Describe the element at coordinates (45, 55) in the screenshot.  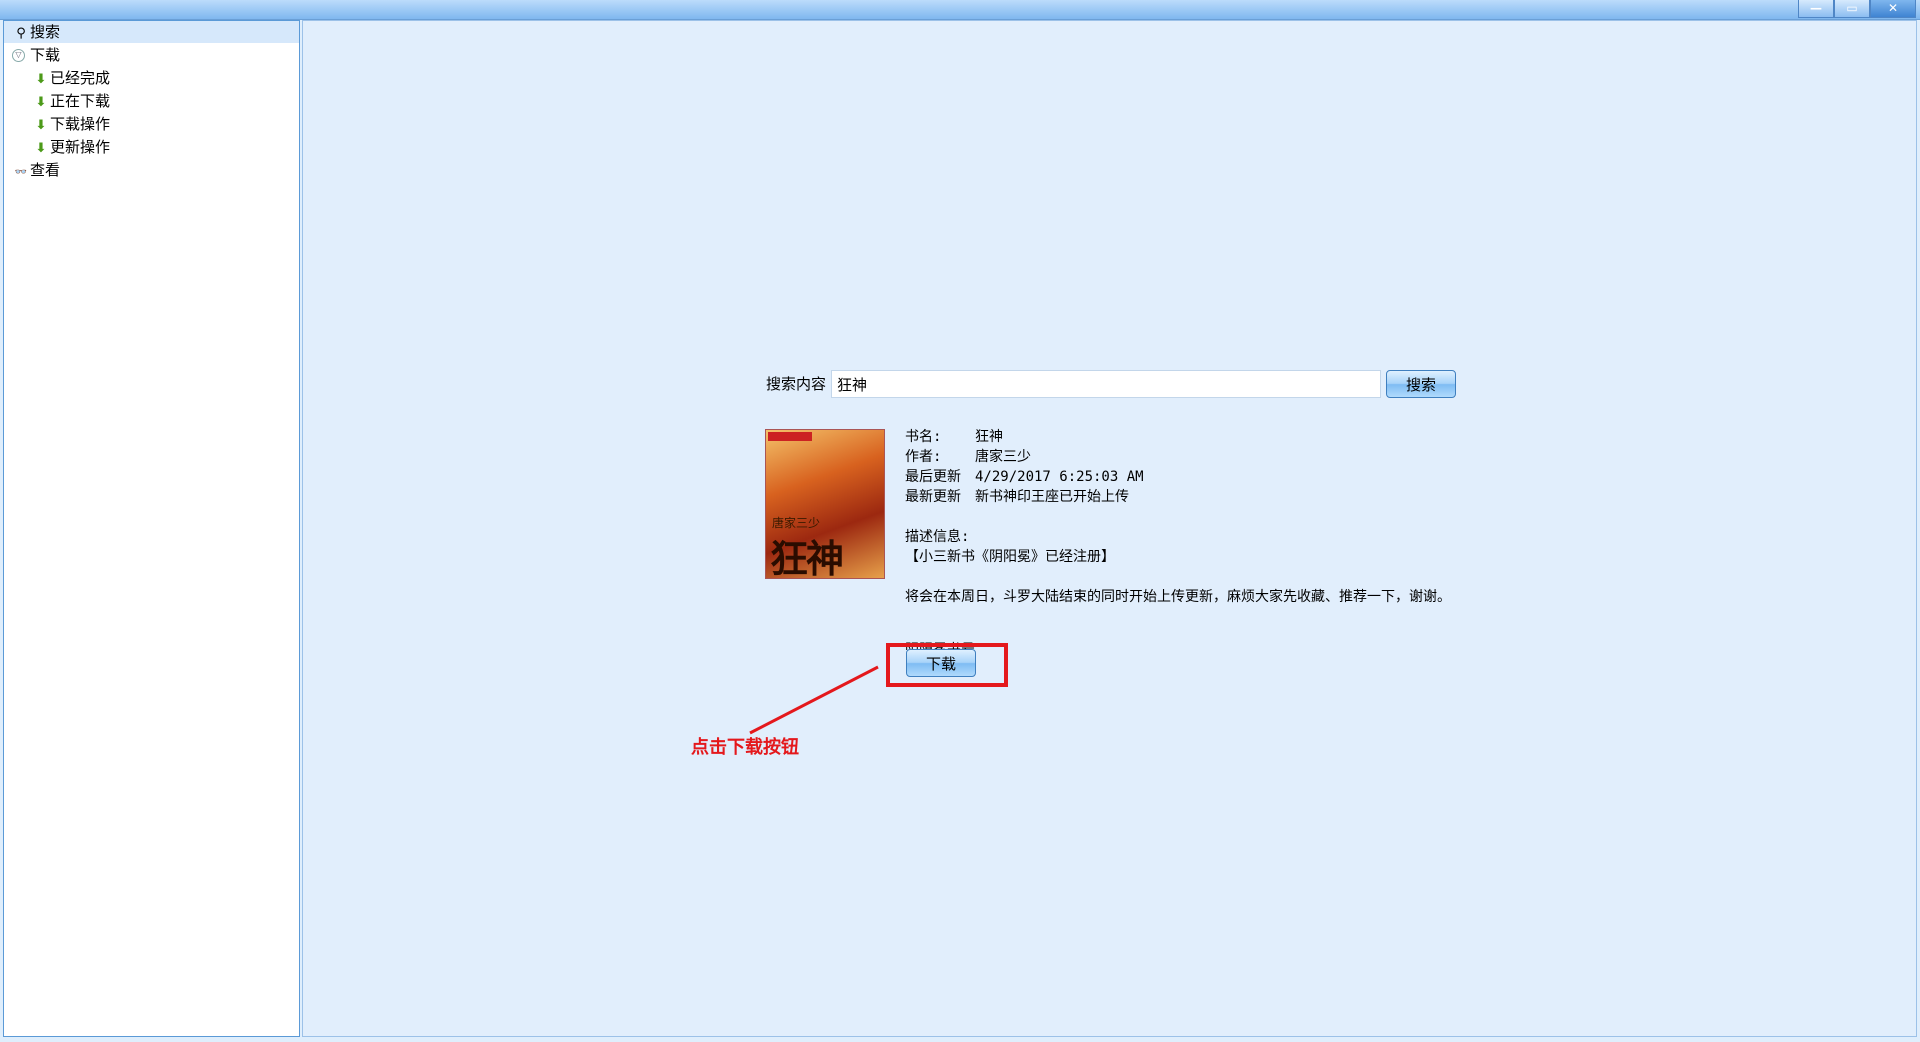
I see `sidebar-item-label: 下载` at that location.